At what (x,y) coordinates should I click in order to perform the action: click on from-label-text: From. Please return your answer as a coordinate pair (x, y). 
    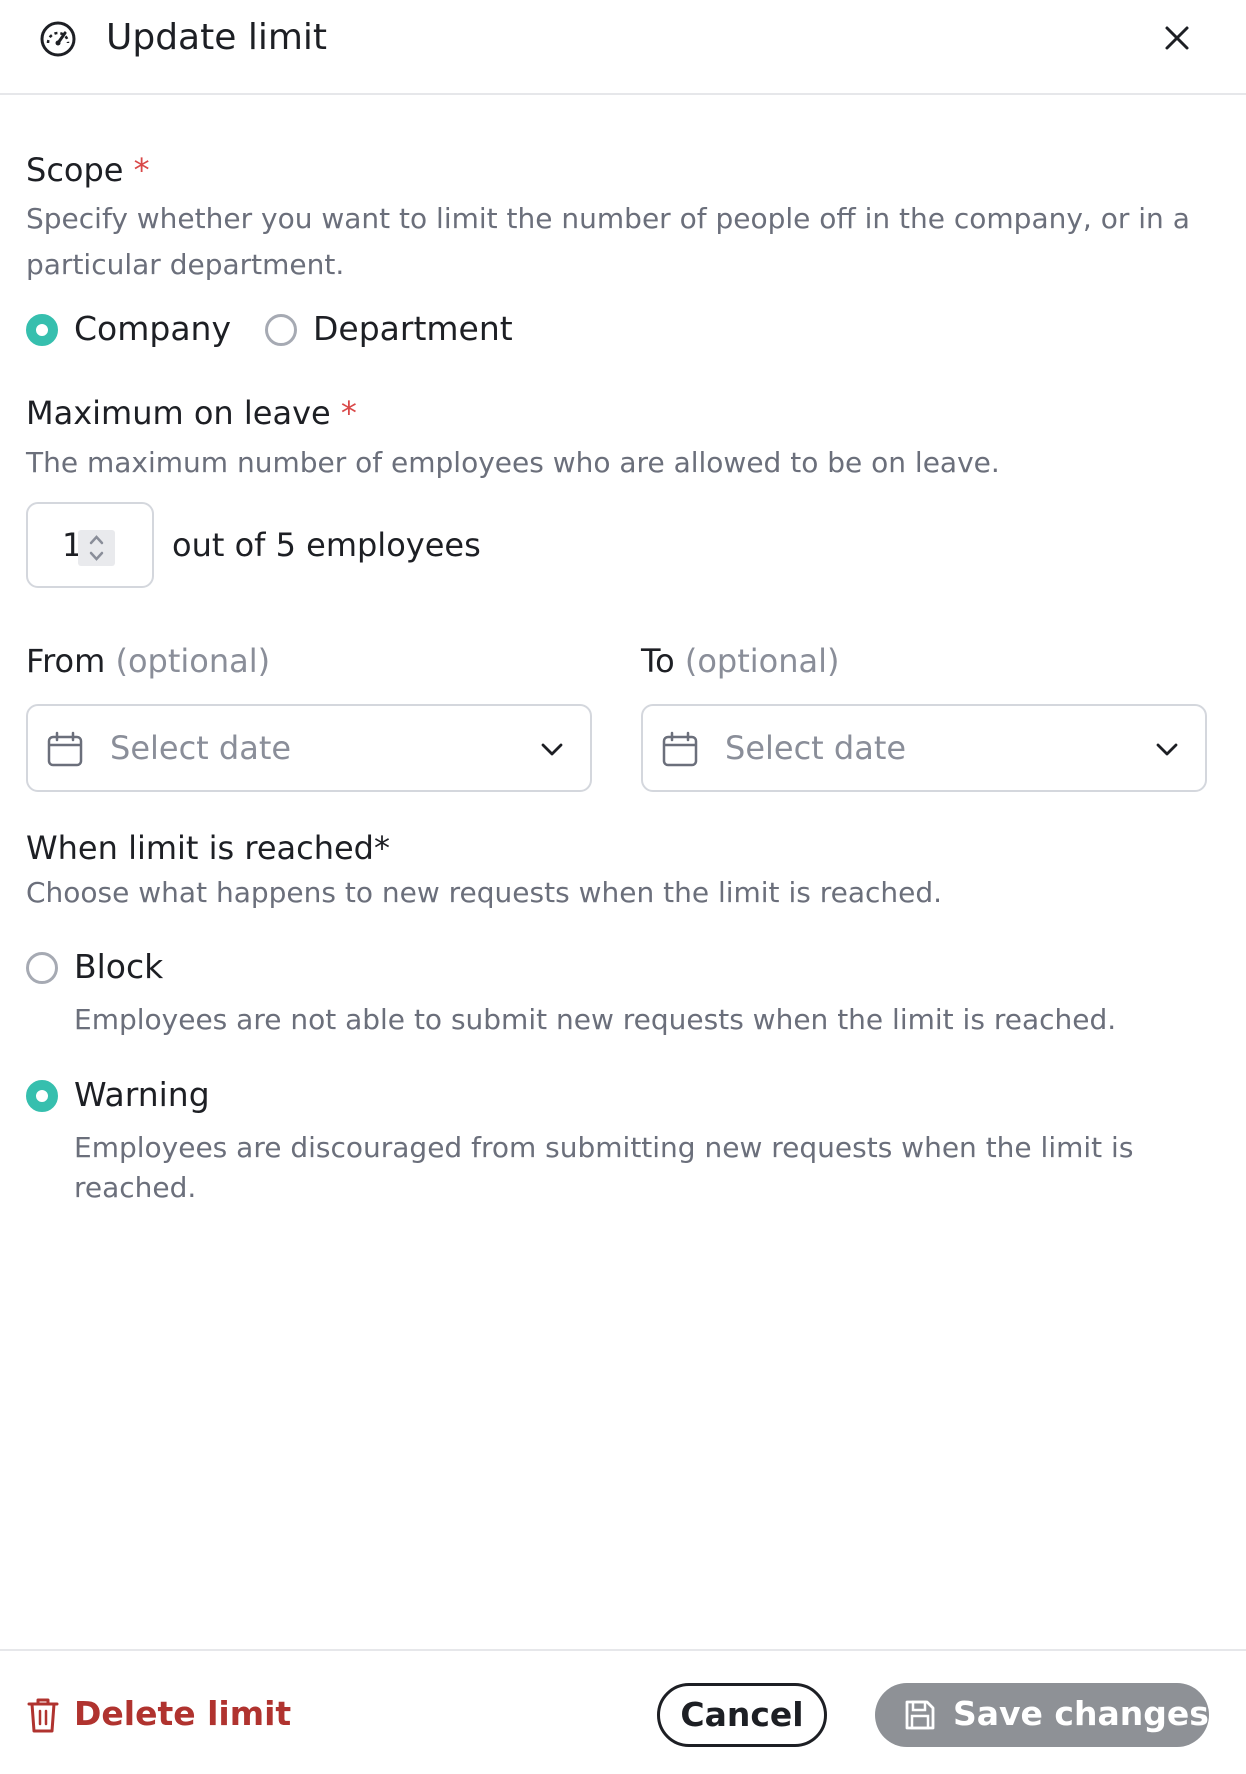
    Looking at the image, I should click on (66, 661).